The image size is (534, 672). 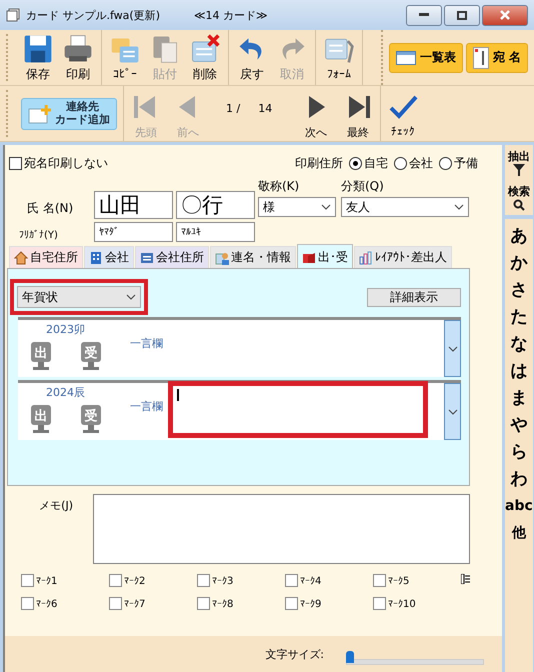 What do you see at coordinates (15, 163) in the screenshot?
I see `checkbox` at bounding box center [15, 163].